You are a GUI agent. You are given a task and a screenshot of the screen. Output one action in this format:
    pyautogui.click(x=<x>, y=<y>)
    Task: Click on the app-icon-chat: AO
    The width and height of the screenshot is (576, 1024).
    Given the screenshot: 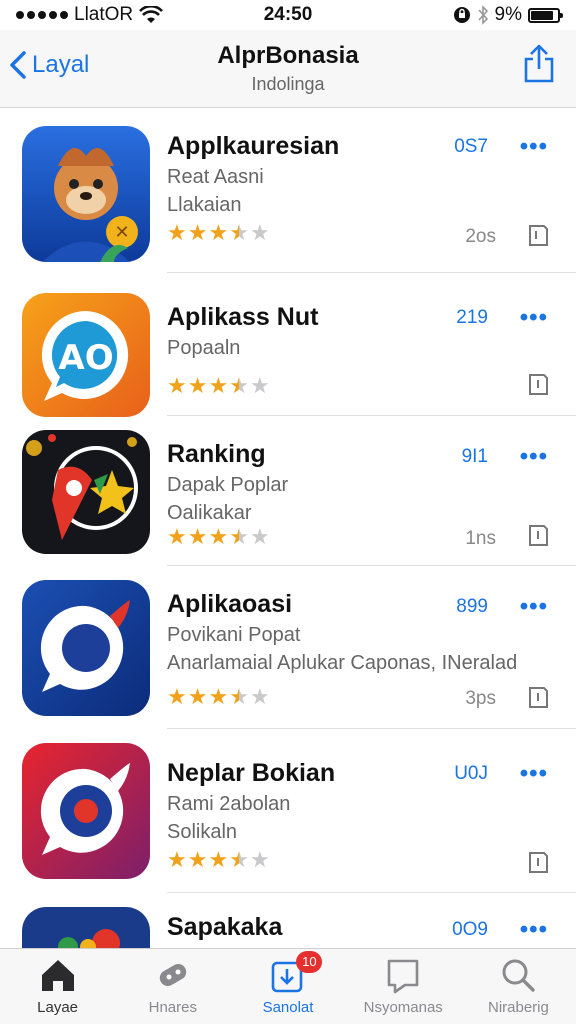 What is the action you would take?
    pyautogui.click(x=86, y=355)
    